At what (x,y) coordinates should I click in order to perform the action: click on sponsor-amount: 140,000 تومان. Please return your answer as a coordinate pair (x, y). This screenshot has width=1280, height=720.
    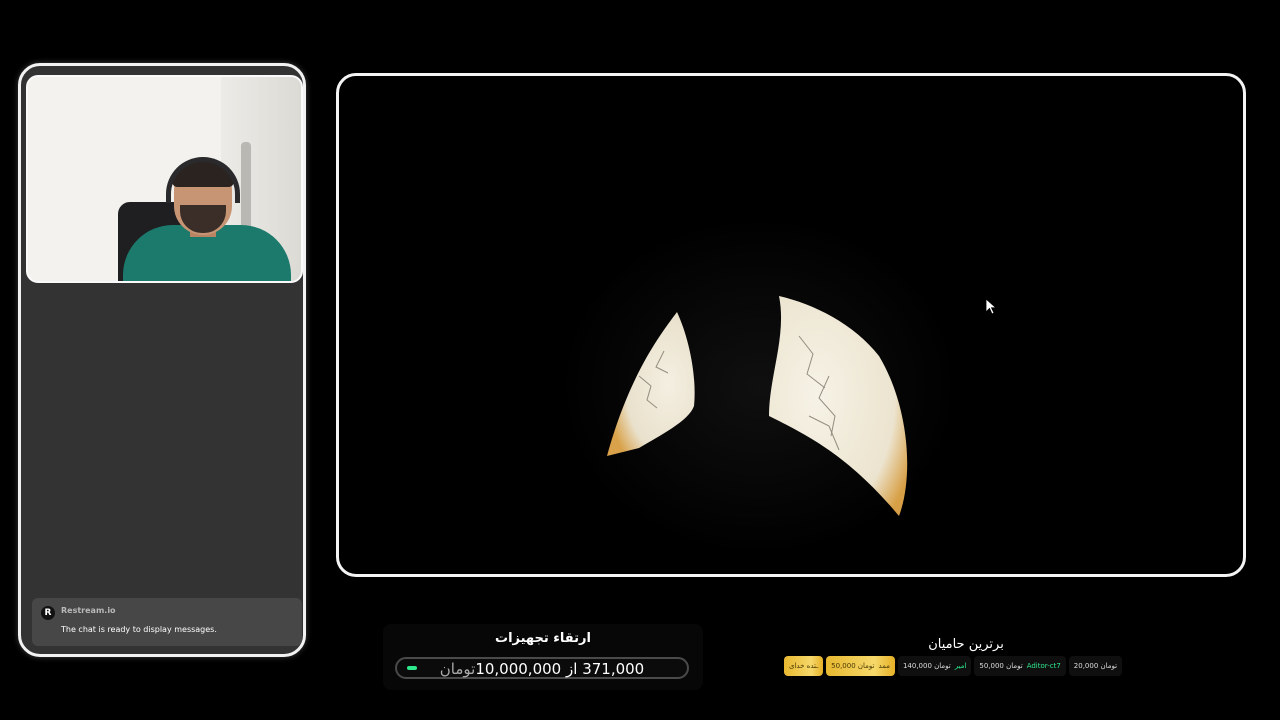
    Looking at the image, I should click on (926, 666).